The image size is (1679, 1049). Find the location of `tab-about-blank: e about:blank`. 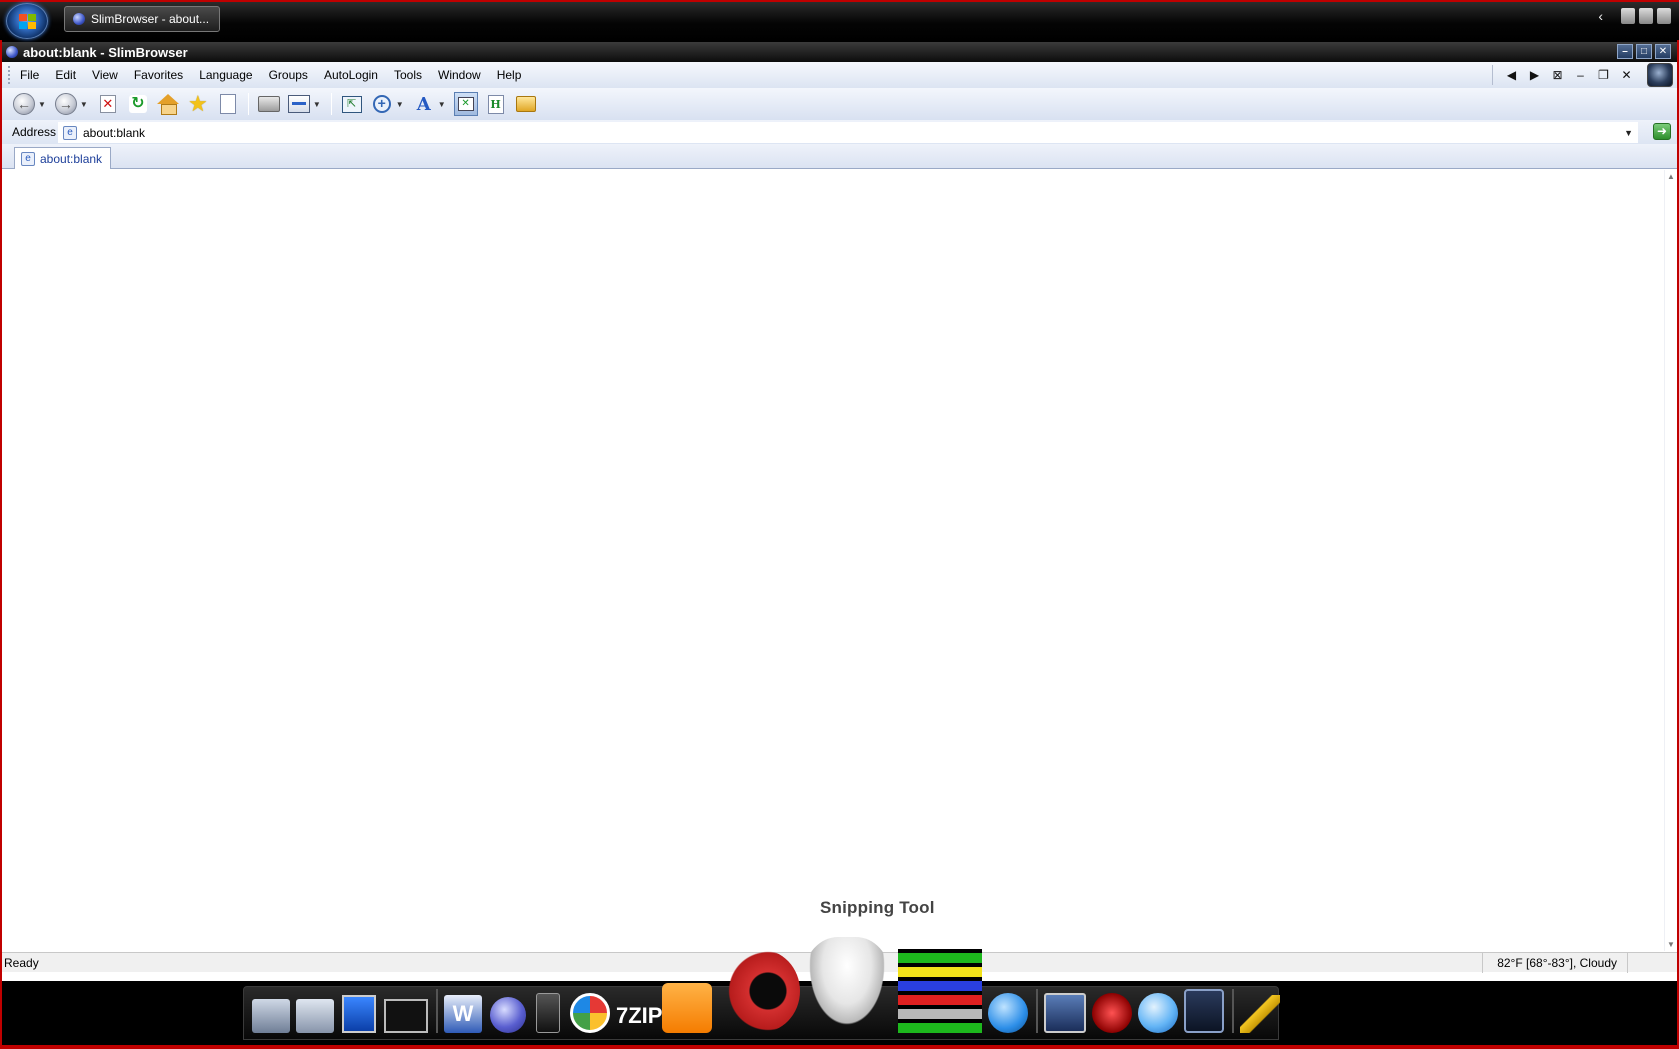

tab-about-blank: e about:blank is located at coordinates (63, 158).